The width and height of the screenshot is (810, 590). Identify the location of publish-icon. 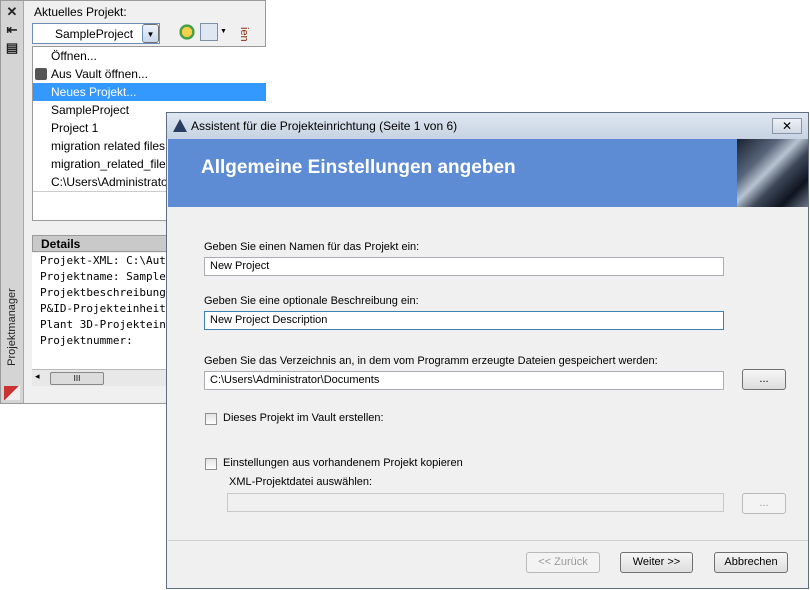
(209, 32).